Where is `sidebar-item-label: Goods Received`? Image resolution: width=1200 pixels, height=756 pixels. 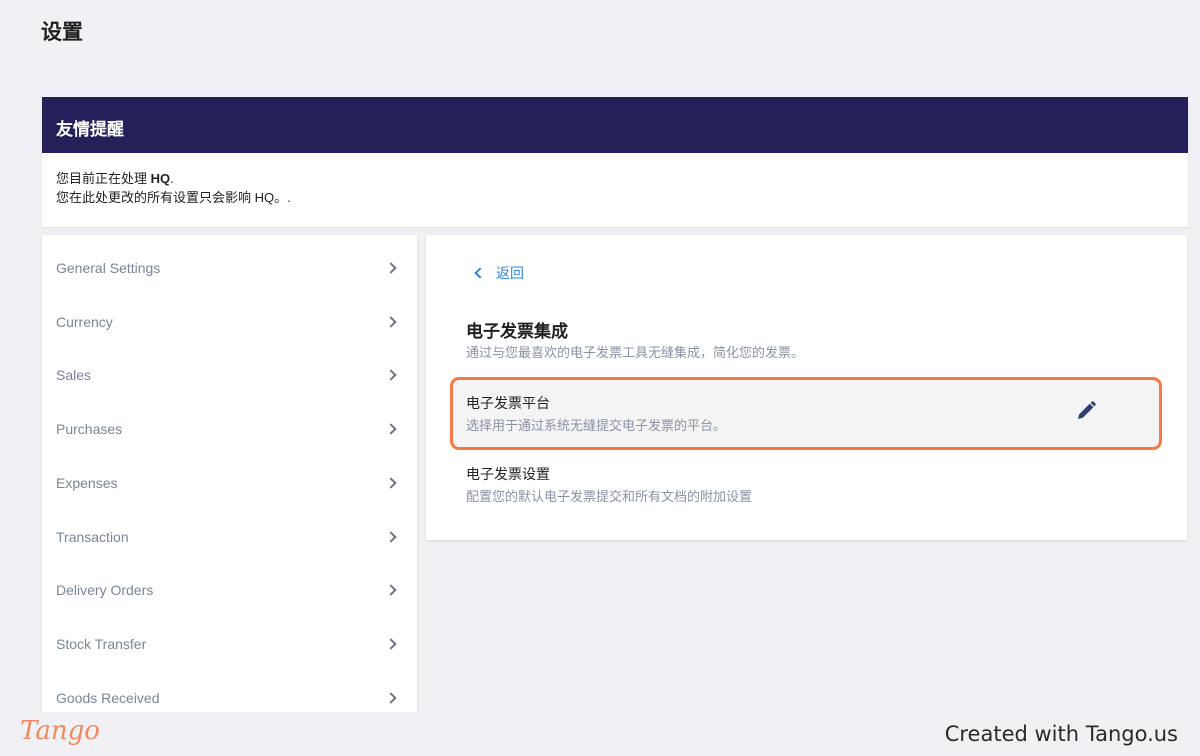
sidebar-item-label: Goods Received is located at coordinates (108, 698).